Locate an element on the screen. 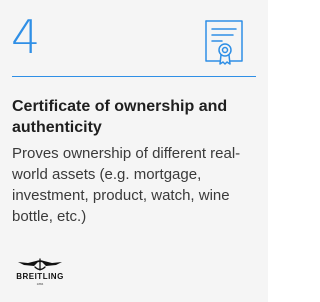 The width and height of the screenshot is (320, 302). breitling-logo: BREITLING 1884 is located at coordinates (40, 272).